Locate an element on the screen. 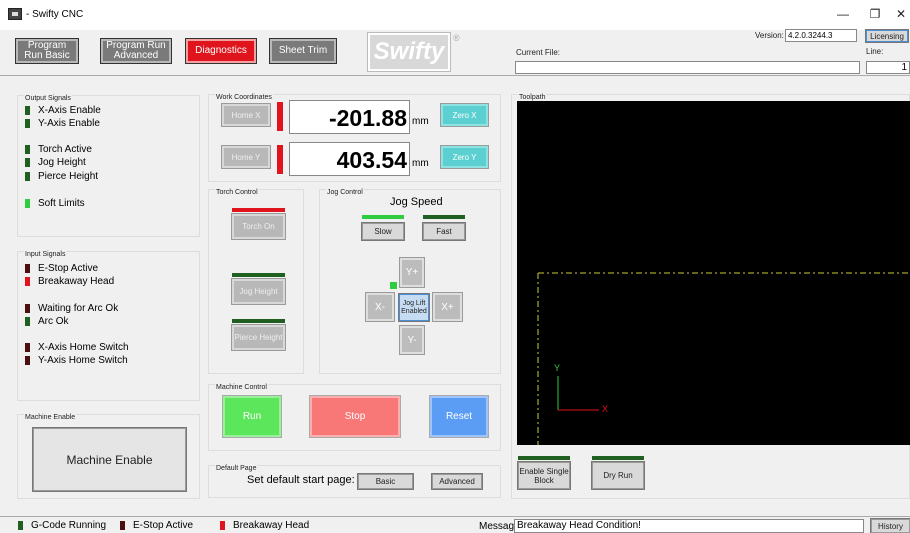  machine-enable-title: Machine Enable is located at coordinates (50, 417).